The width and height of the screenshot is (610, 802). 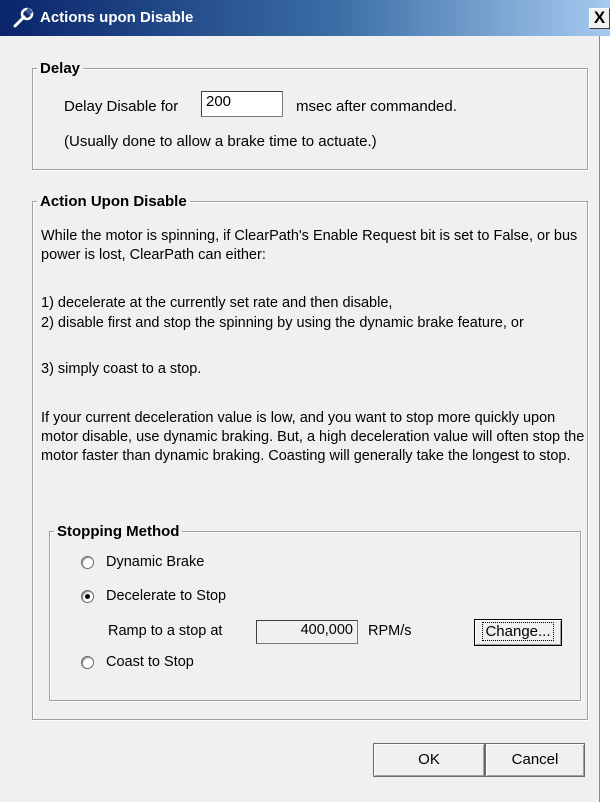 I want to click on delay-unit-label: msec after commanded., so click(x=376, y=106).